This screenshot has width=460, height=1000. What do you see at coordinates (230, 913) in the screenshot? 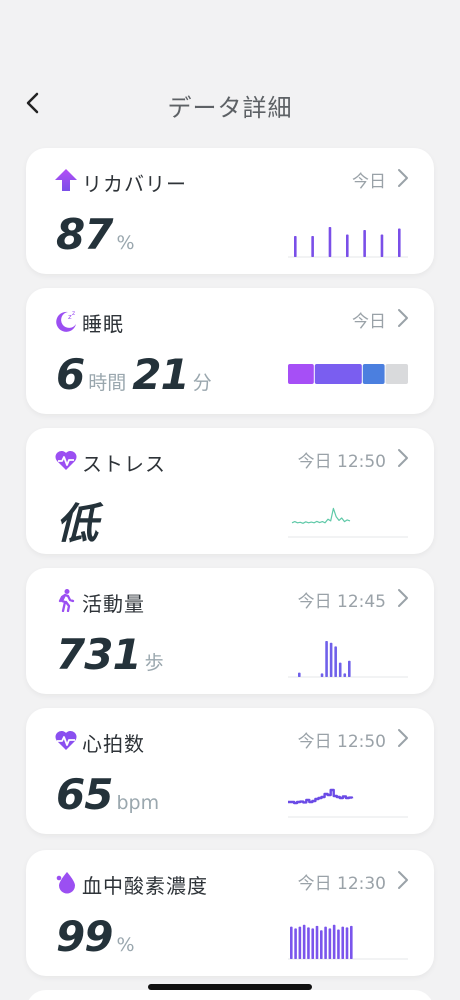
I see `spo2-card: 血中酸素濃度 今日 12:30 99%` at bounding box center [230, 913].